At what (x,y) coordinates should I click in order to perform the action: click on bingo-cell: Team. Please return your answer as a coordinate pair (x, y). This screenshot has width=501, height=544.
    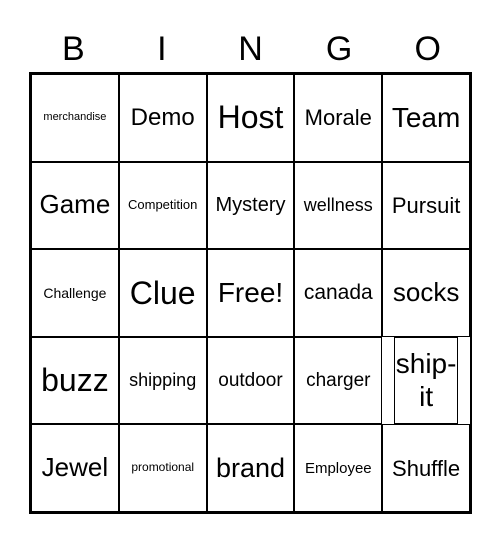
    Looking at the image, I should click on (426, 118).